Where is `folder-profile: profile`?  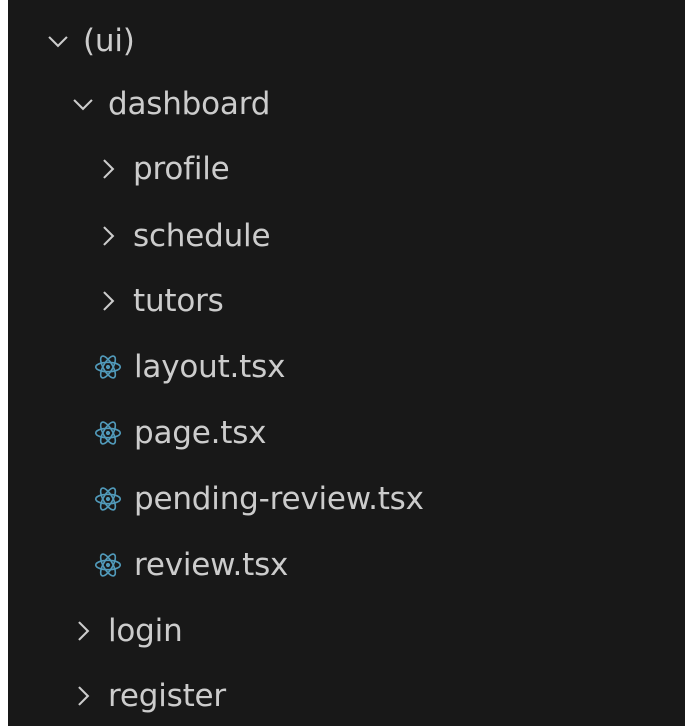 folder-profile: profile is located at coordinates (346, 169).